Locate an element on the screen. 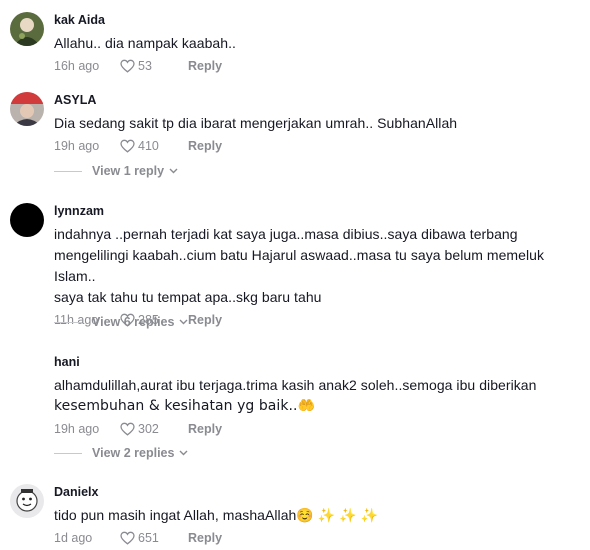 This screenshot has width=590, height=550. like-count: 410 is located at coordinates (148, 146).